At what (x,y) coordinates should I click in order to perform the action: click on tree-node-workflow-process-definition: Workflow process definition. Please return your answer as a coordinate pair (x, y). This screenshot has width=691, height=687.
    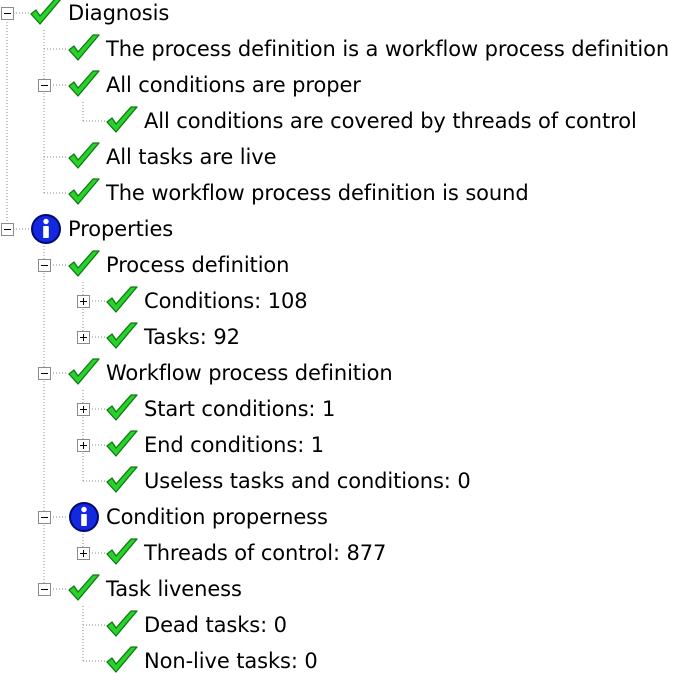
    Looking at the image, I should click on (230, 373).